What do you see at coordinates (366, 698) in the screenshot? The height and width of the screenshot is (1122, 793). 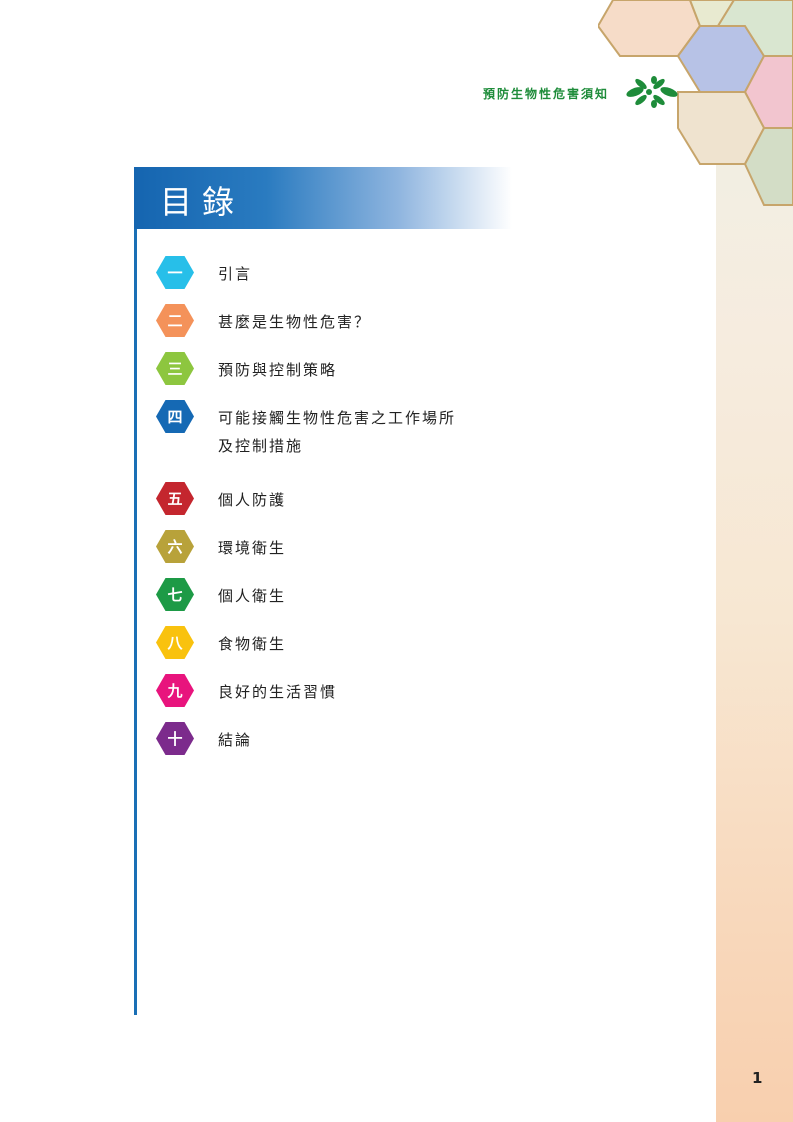 I see `toc-item-9: 九 良好的生活習慣` at bounding box center [366, 698].